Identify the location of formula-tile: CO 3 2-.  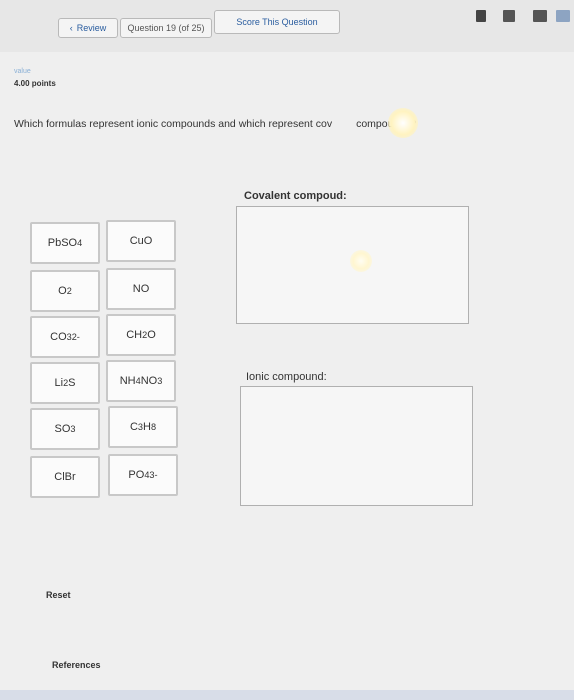
(65, 337).